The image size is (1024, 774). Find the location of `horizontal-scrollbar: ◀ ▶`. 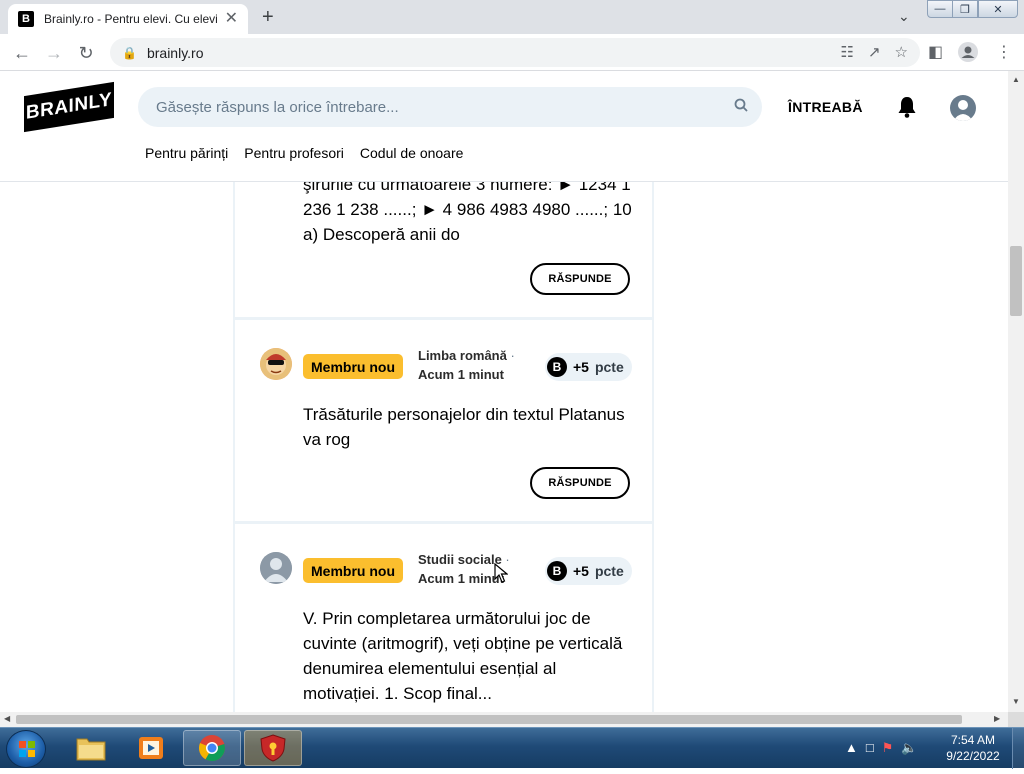

horizontal-scrollbar: ◀ ▶ is located at coordinates (504, 719).